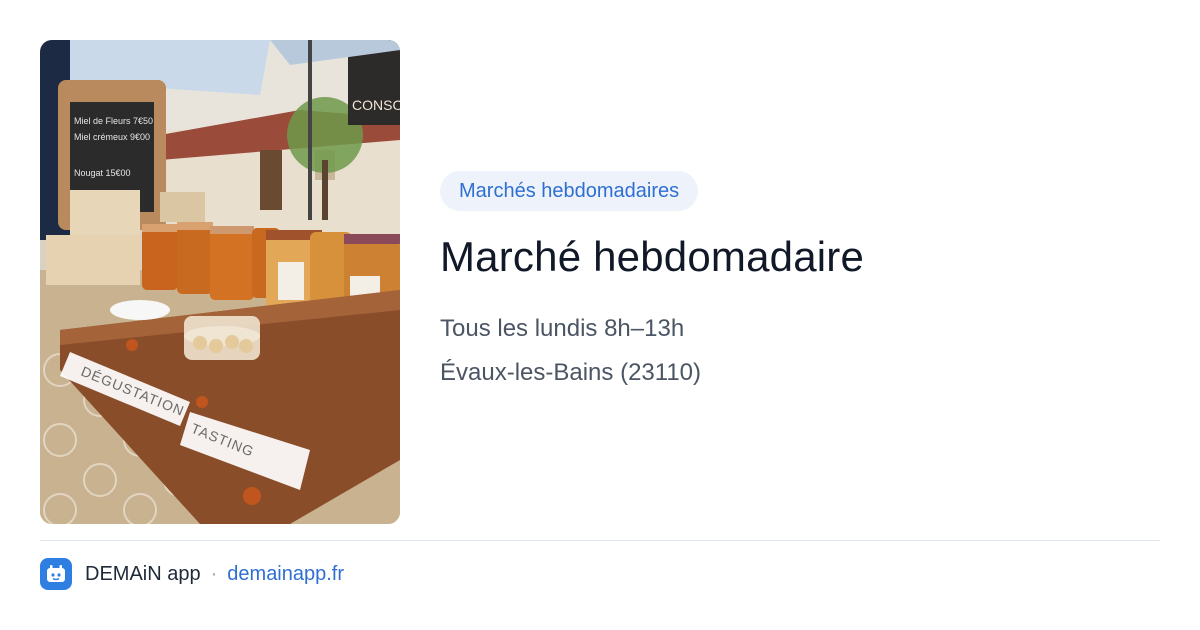  What do you see at coordinates (562, 328) in the screenshot?
I see `event-schedule: Tous les lundis 8h–13h` at bounding box center [562, 328].